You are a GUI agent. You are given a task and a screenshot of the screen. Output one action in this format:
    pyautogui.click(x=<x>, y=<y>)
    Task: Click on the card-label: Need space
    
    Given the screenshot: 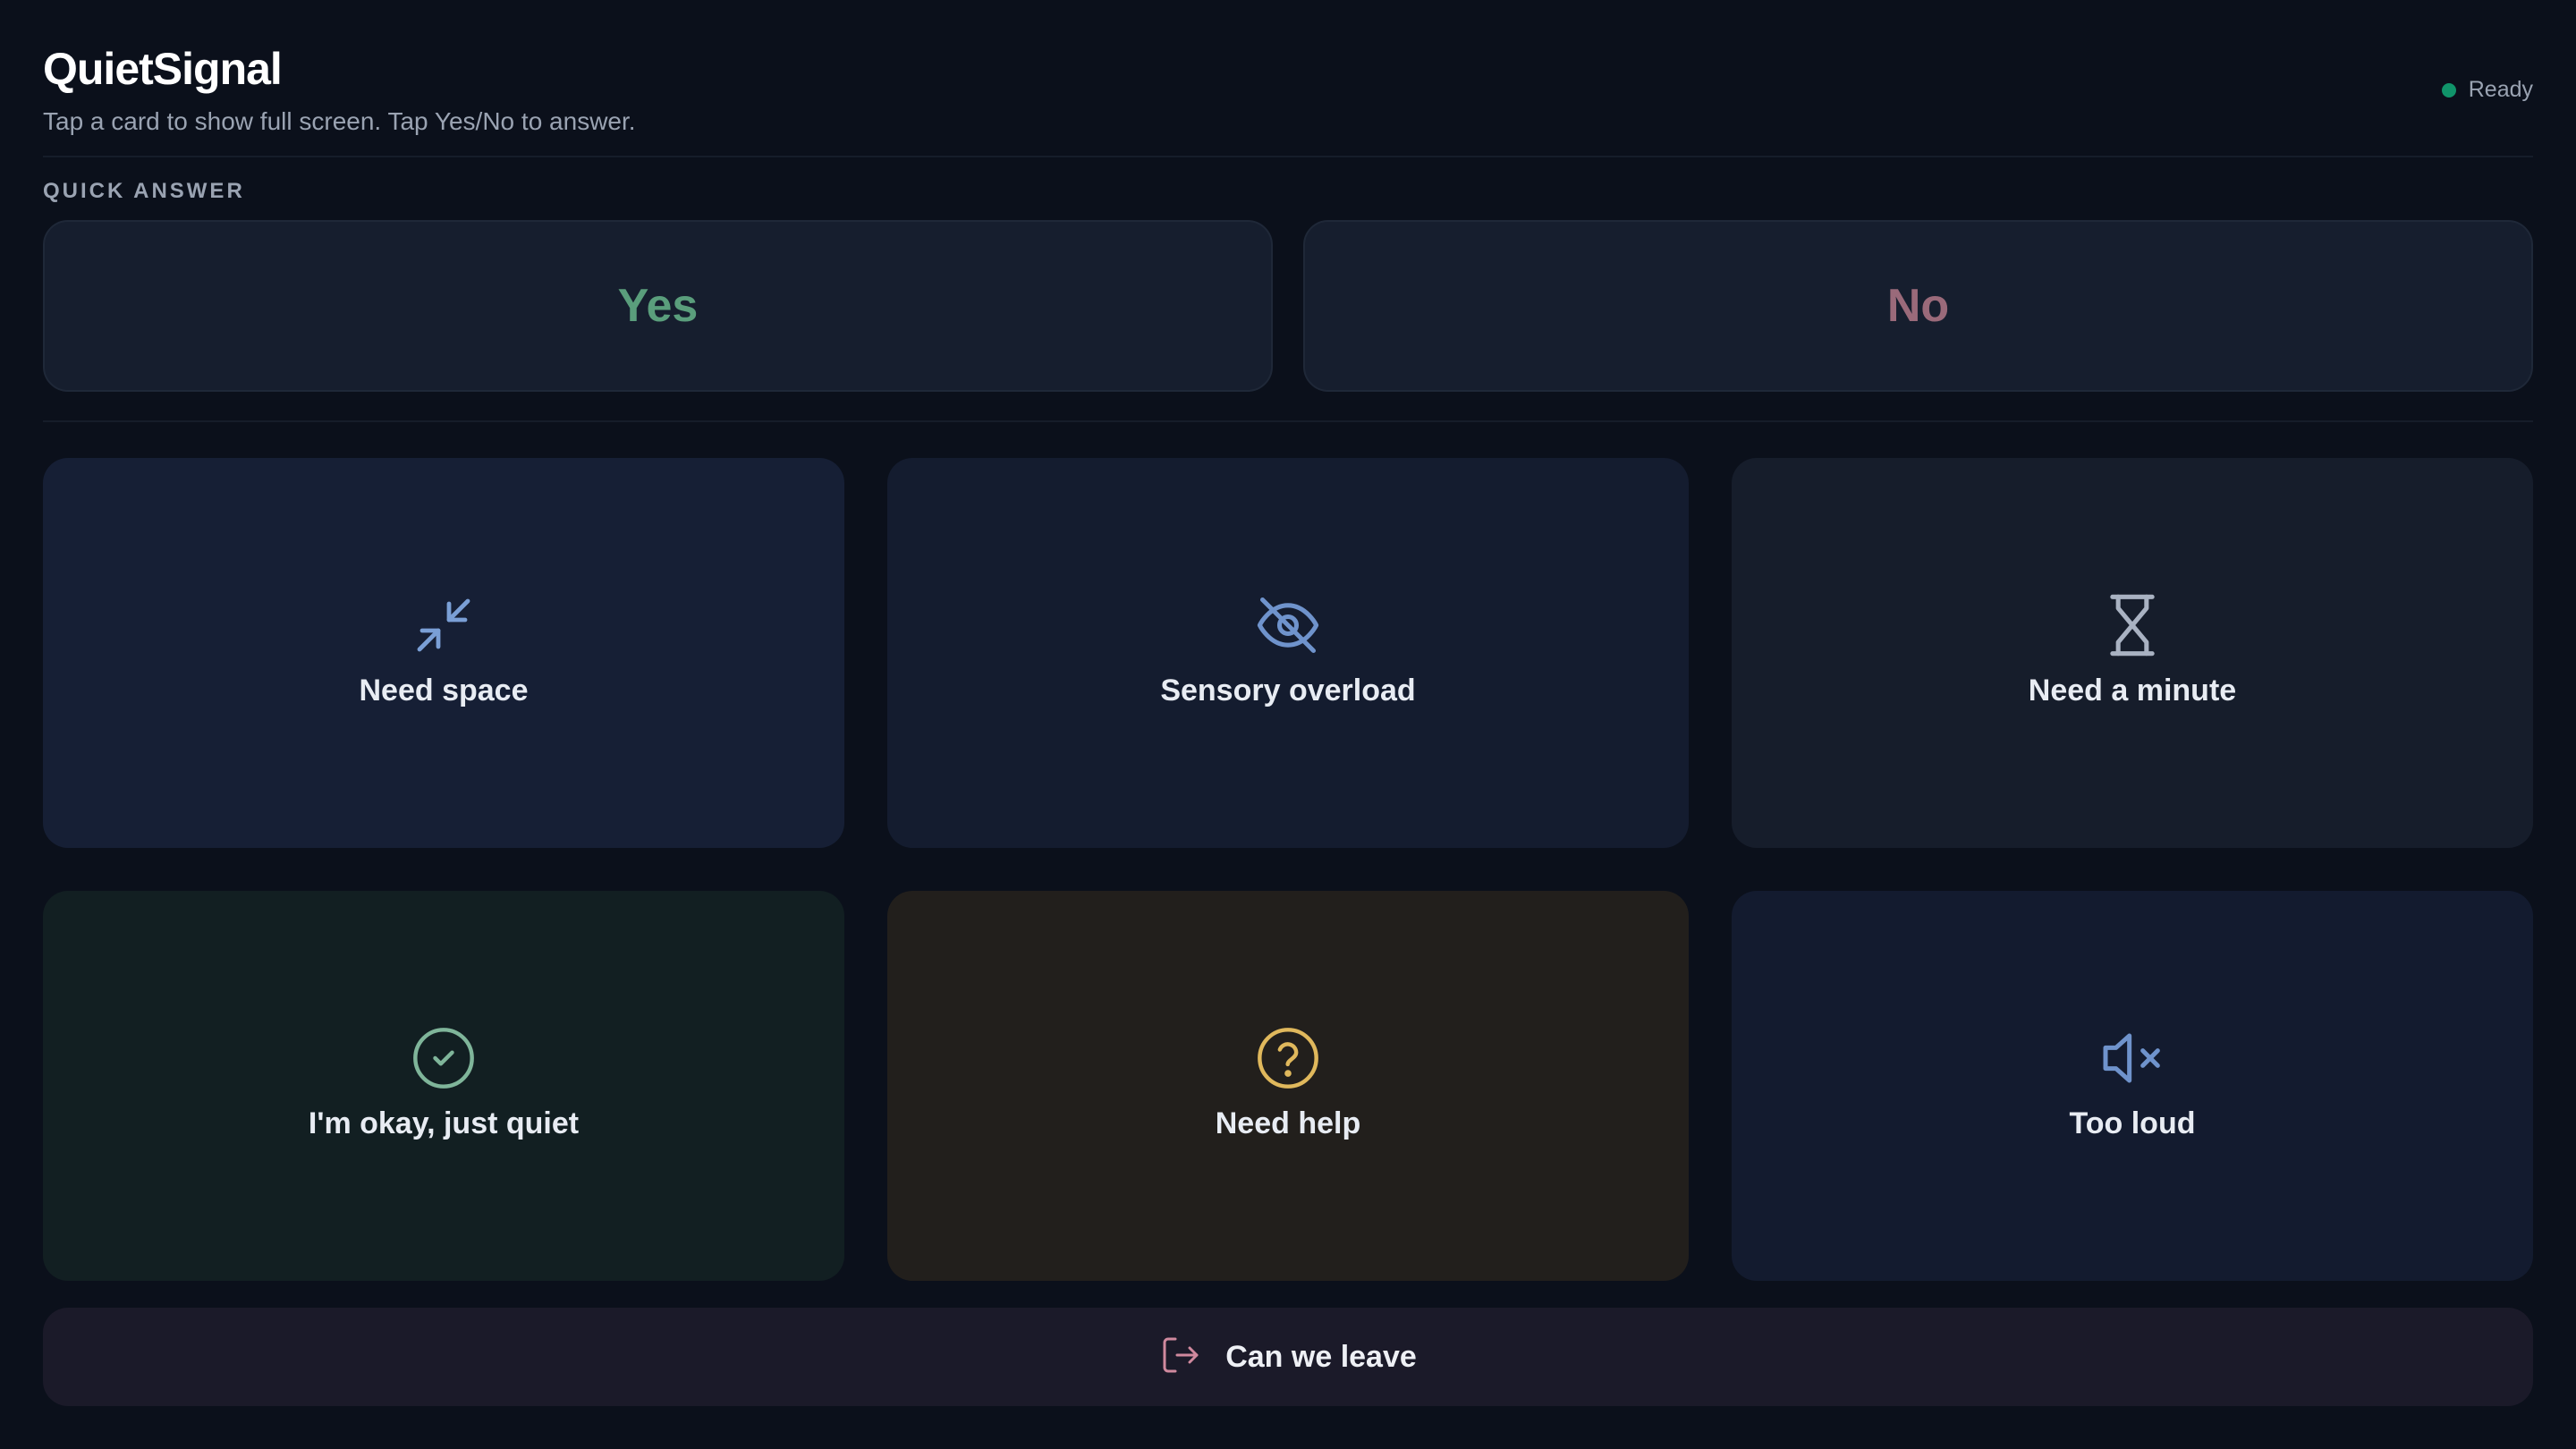 What is the action you would take?
    pyautogui.click(x=444, y=690)
    